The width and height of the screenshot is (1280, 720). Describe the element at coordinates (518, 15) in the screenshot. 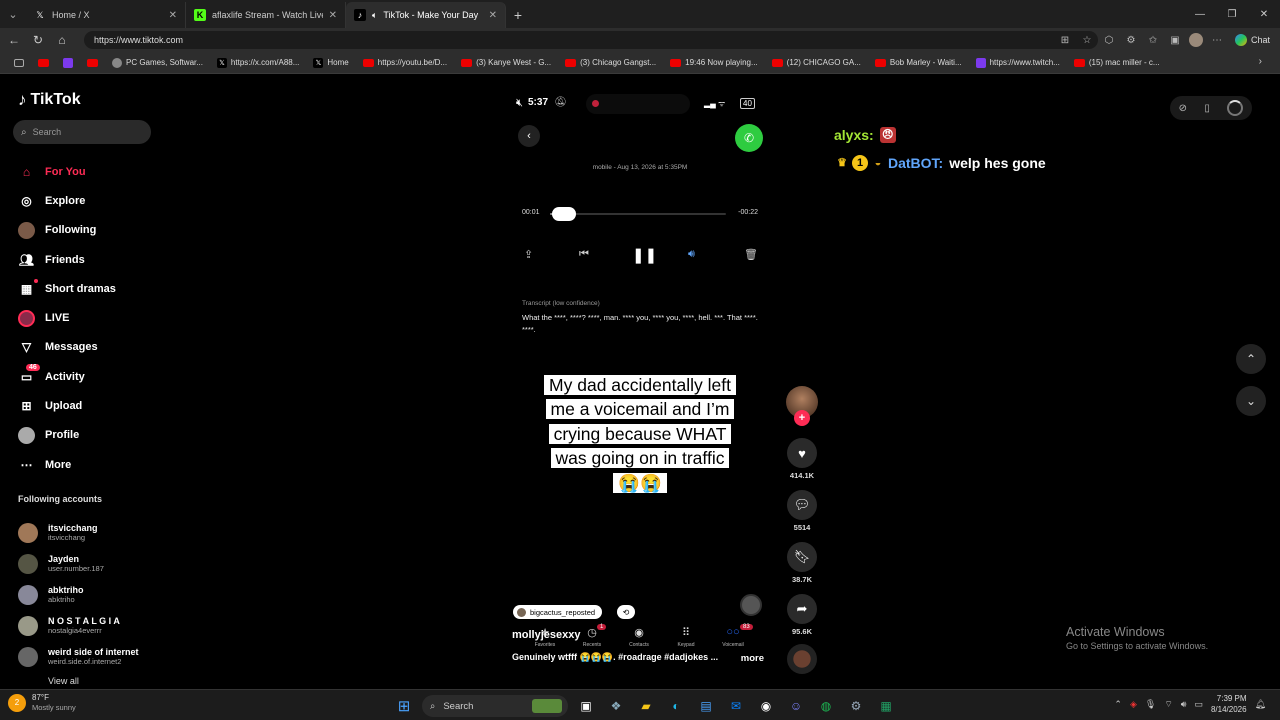

I see `new-tab-button: +` at that location.